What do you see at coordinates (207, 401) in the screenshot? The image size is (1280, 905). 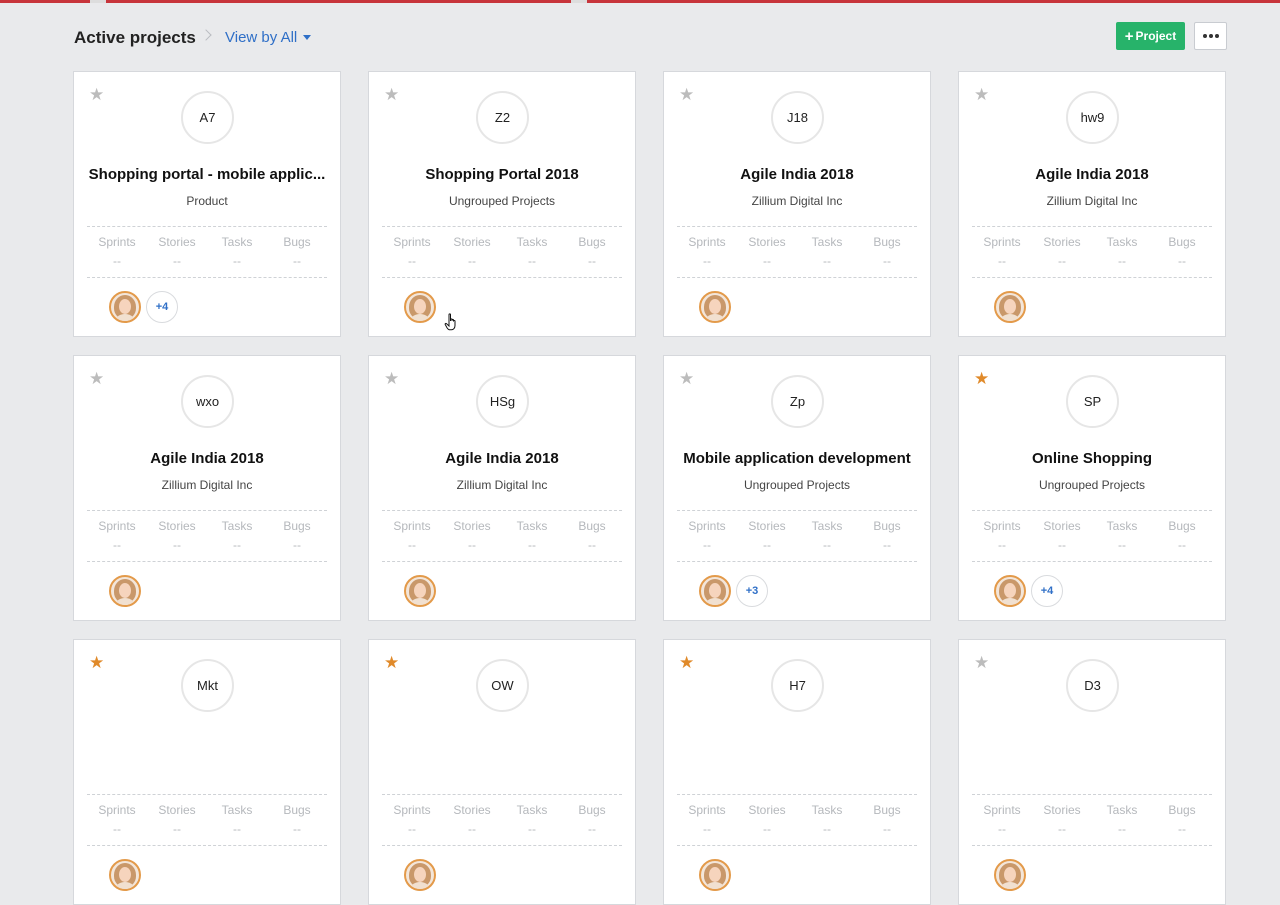 I see `project-code-badge: wxo` at bounding box center [207, 401].